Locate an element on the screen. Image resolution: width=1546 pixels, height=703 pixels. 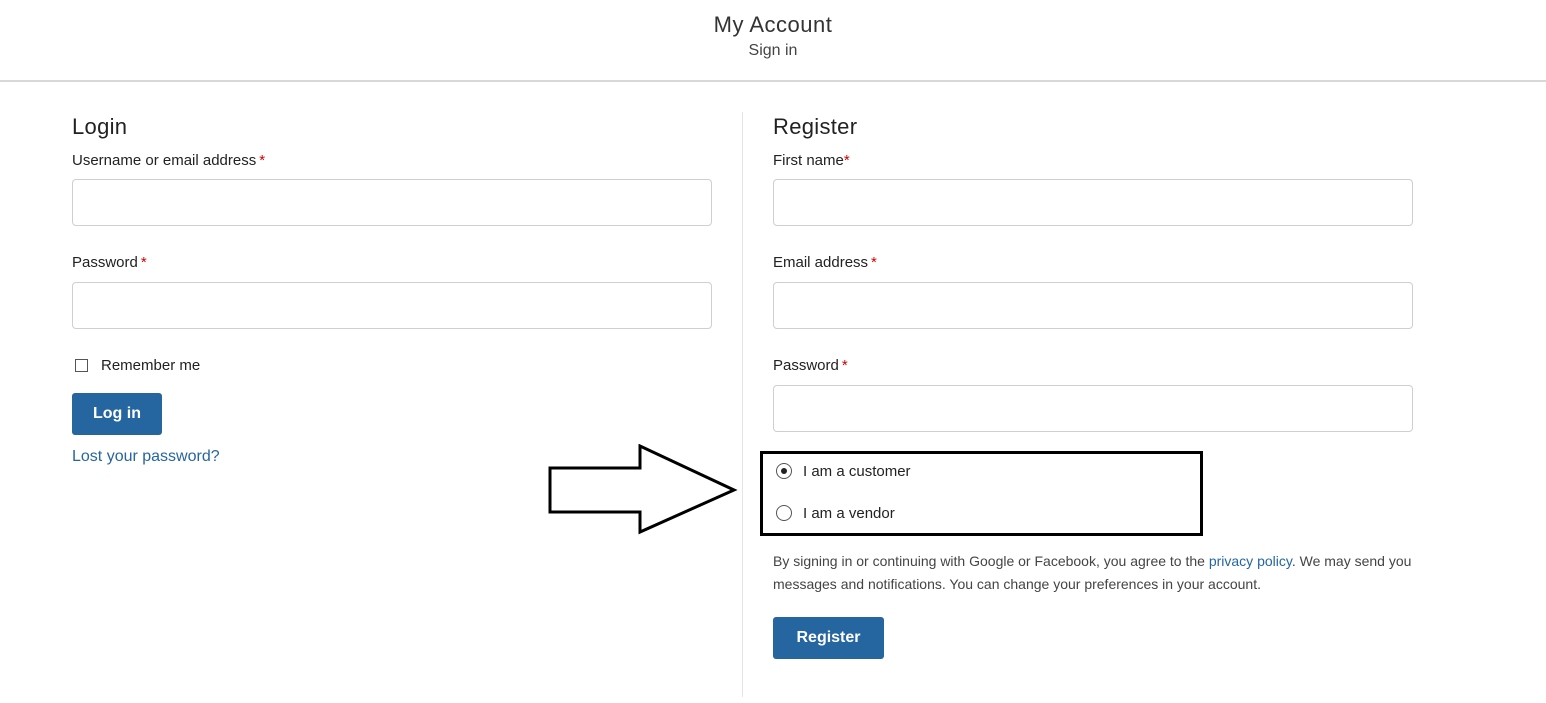
privacy-policy-link: privacy policy is located at coordinates (1250, 561).